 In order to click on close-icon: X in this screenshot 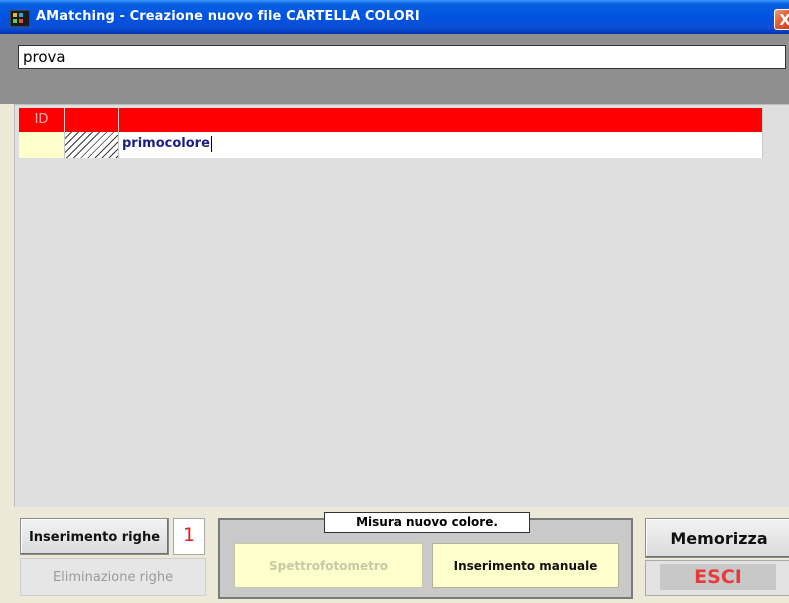, I will do `click(781, 19)`.